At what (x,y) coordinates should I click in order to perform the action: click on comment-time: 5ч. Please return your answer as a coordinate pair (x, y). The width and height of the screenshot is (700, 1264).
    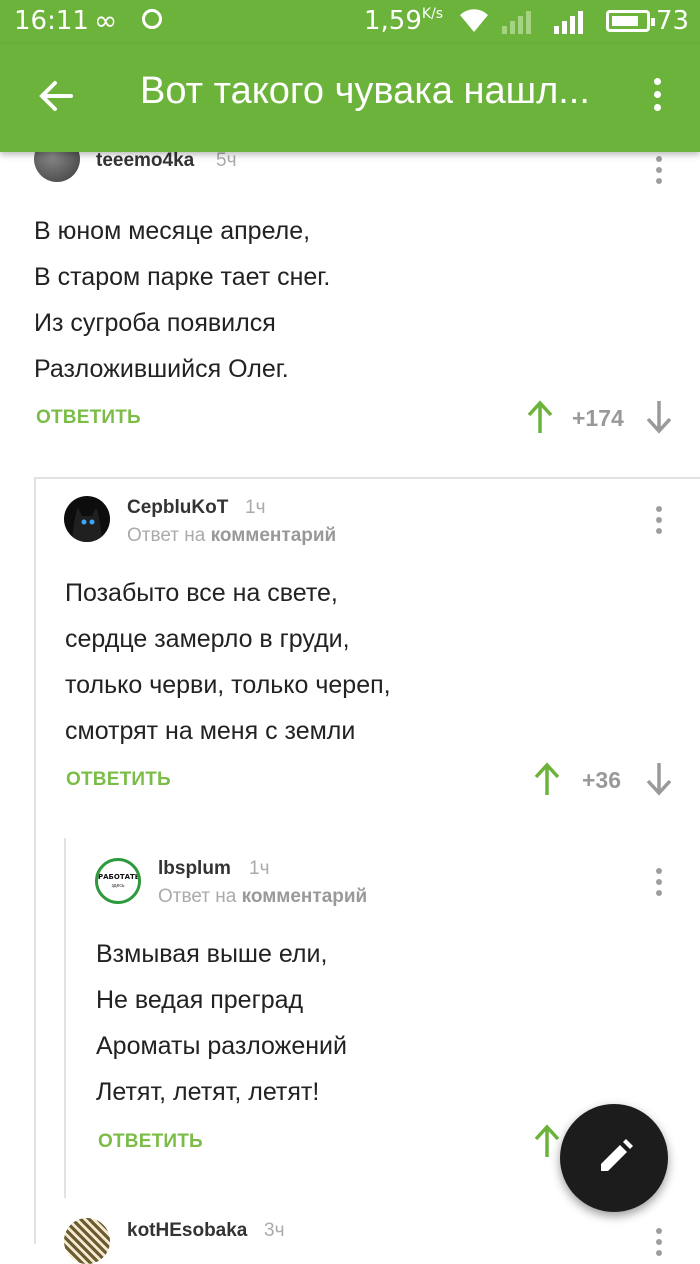
    Looking at the image, I should click on (226, 160).